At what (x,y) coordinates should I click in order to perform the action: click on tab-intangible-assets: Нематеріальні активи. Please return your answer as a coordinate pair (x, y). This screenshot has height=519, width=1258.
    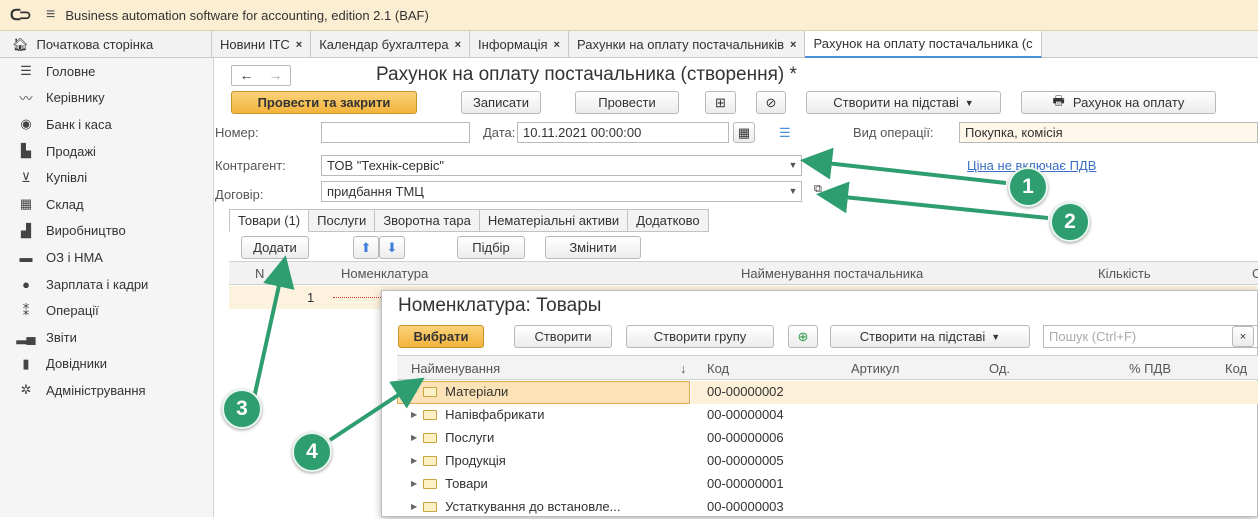
    Looking at the image, I should click on (554, 220).